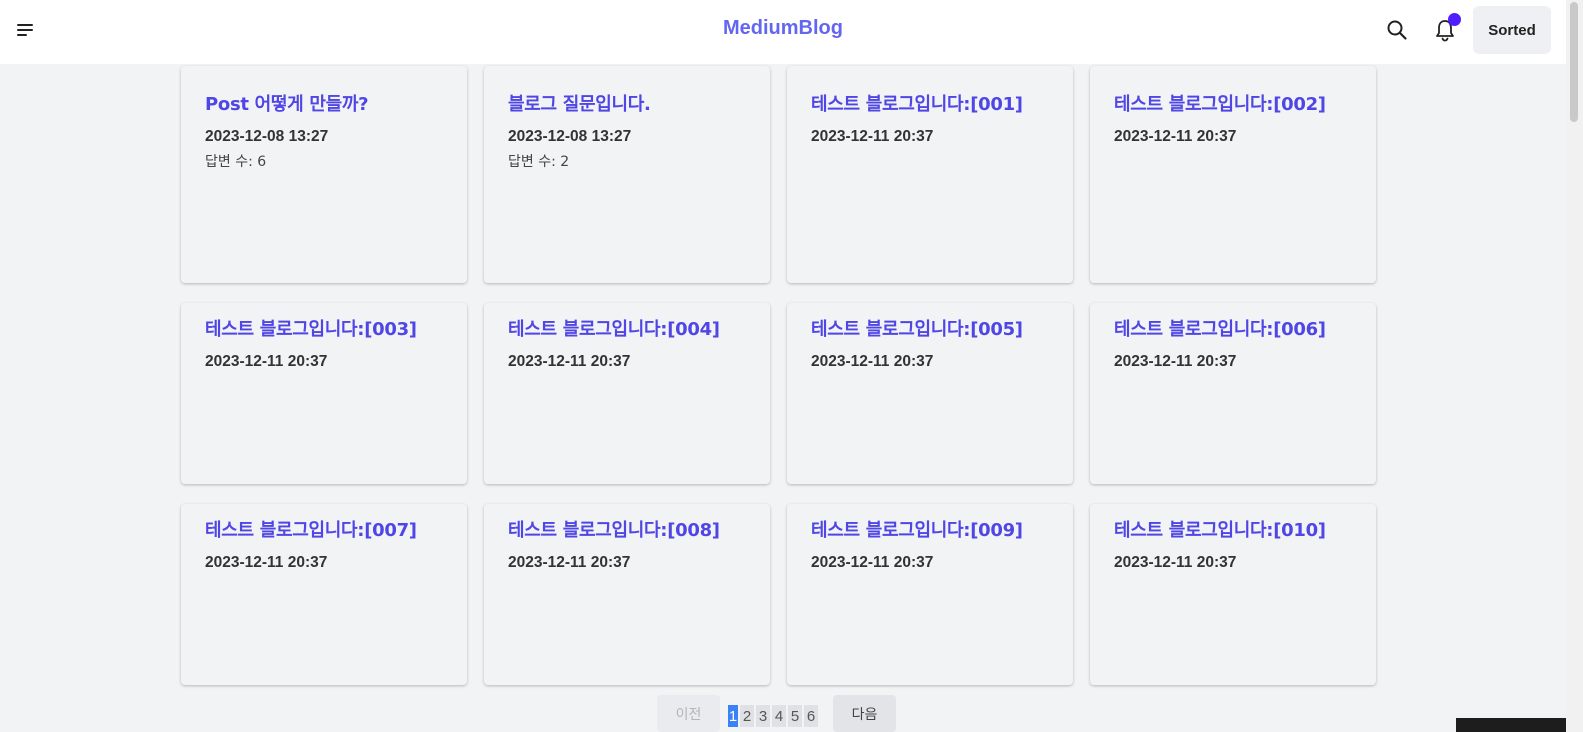  What do you see at coordinates (1512, 30) in the screenshot?
I see `sorted-button: Sorted` at bounding box center [1512, 30].